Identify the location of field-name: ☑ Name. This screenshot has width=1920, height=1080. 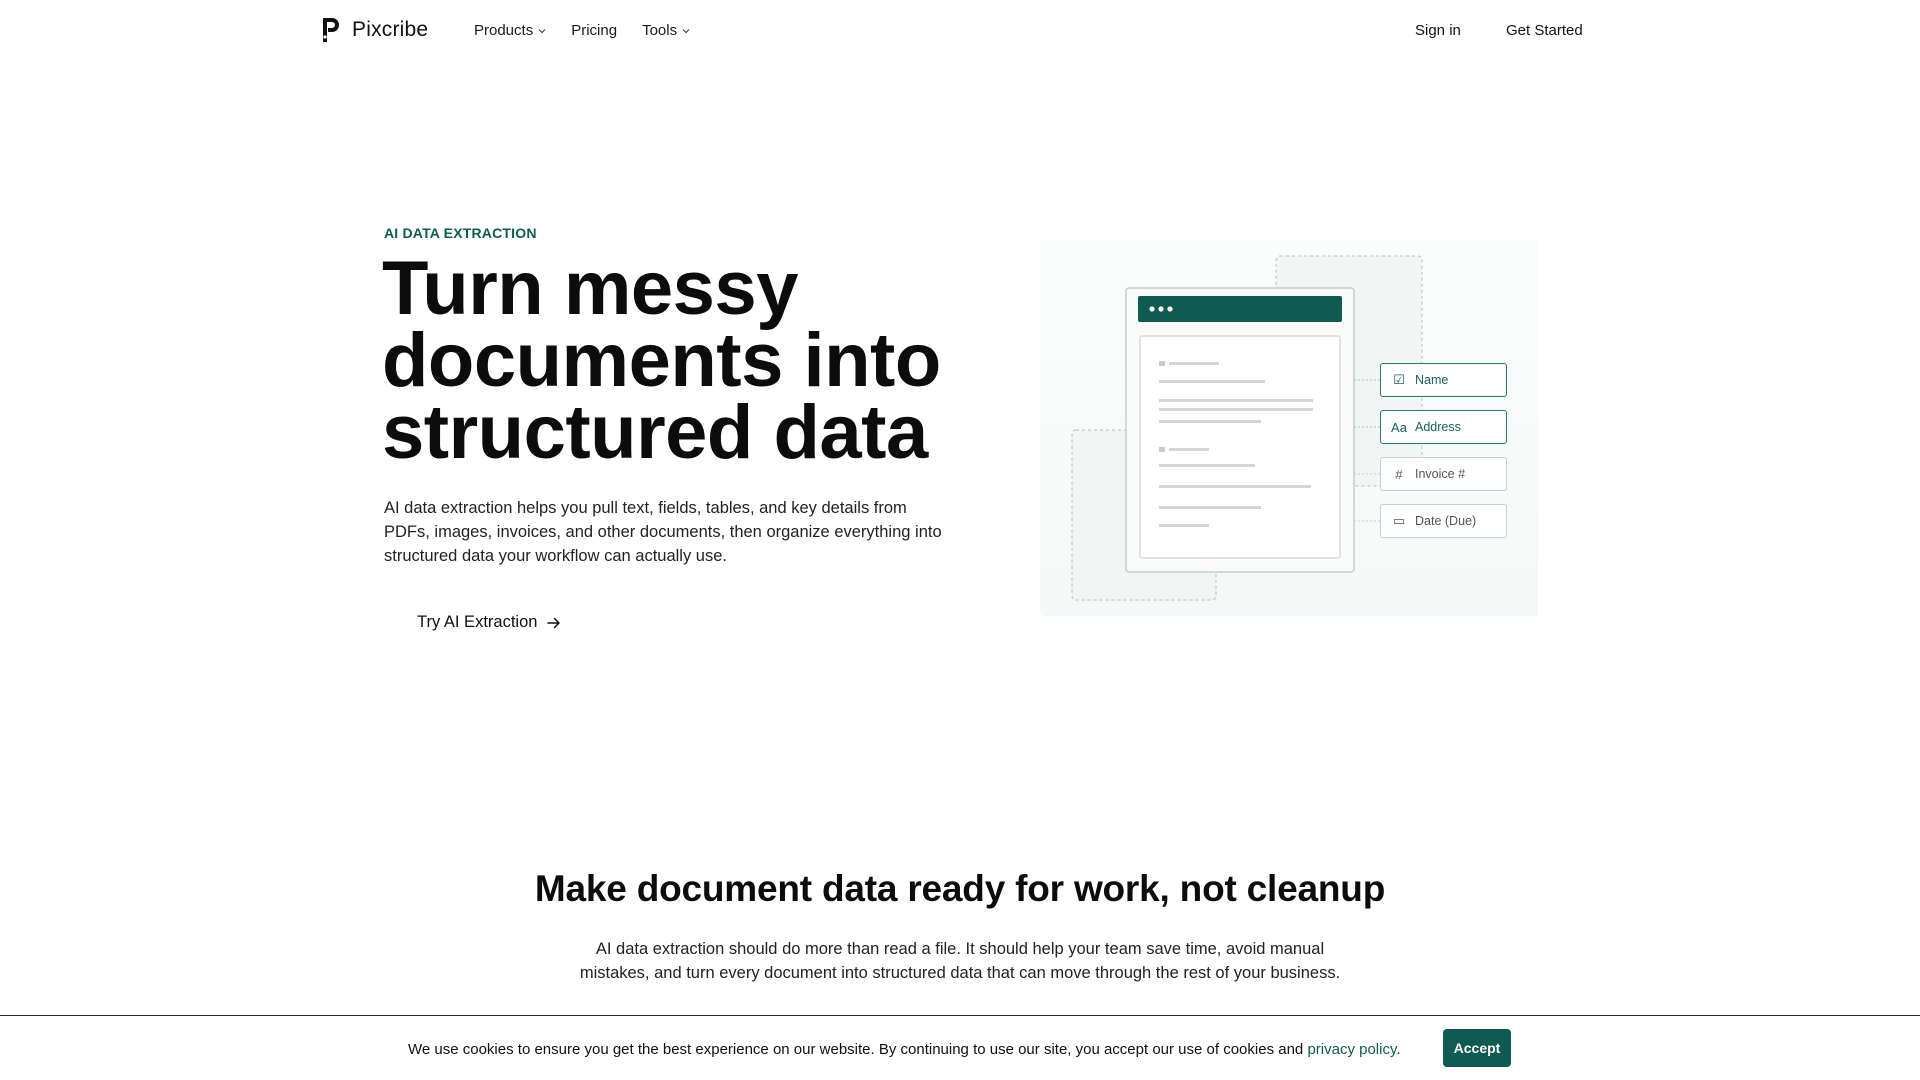
(1443, 380).